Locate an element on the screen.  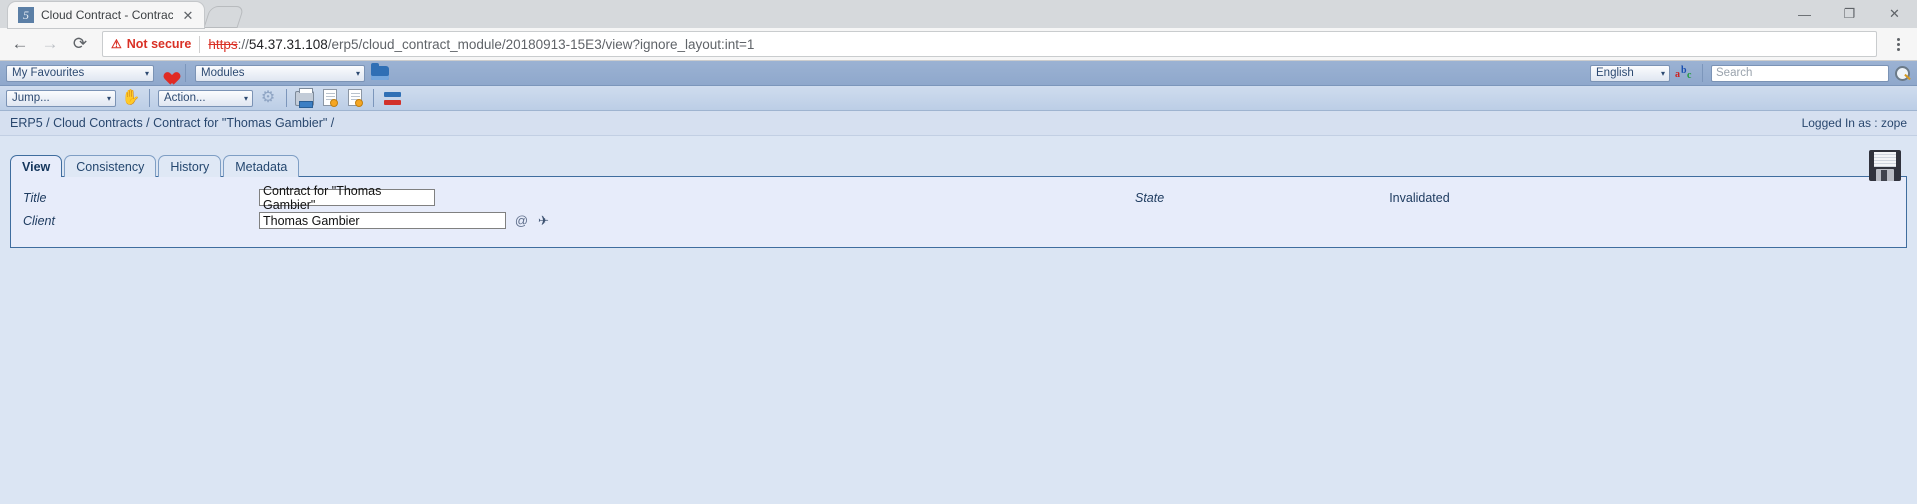
action-select: Action... ▾ is located at coordinates (205, 98).